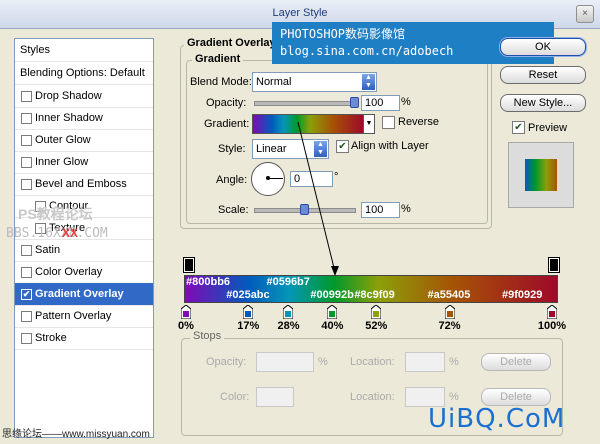  Describe the element at coordinates (425, 362) in the screenshot. I see `stop-location-input` at that location.